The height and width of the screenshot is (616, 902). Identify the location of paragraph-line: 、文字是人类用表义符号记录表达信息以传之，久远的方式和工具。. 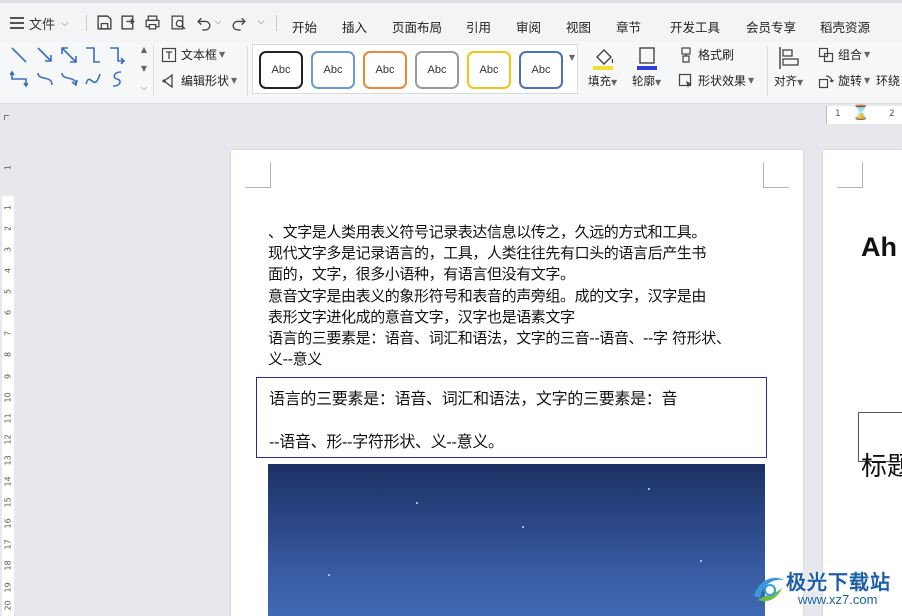
(520, 232).